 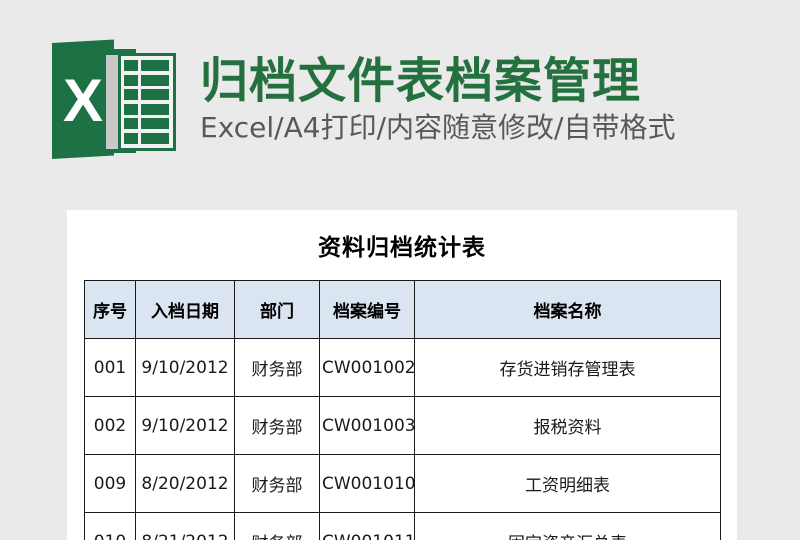 What do you see at coordinates (367, 484) in the screenshot?
I see `cell-code: CW001010` at bounding box center [367, 484].